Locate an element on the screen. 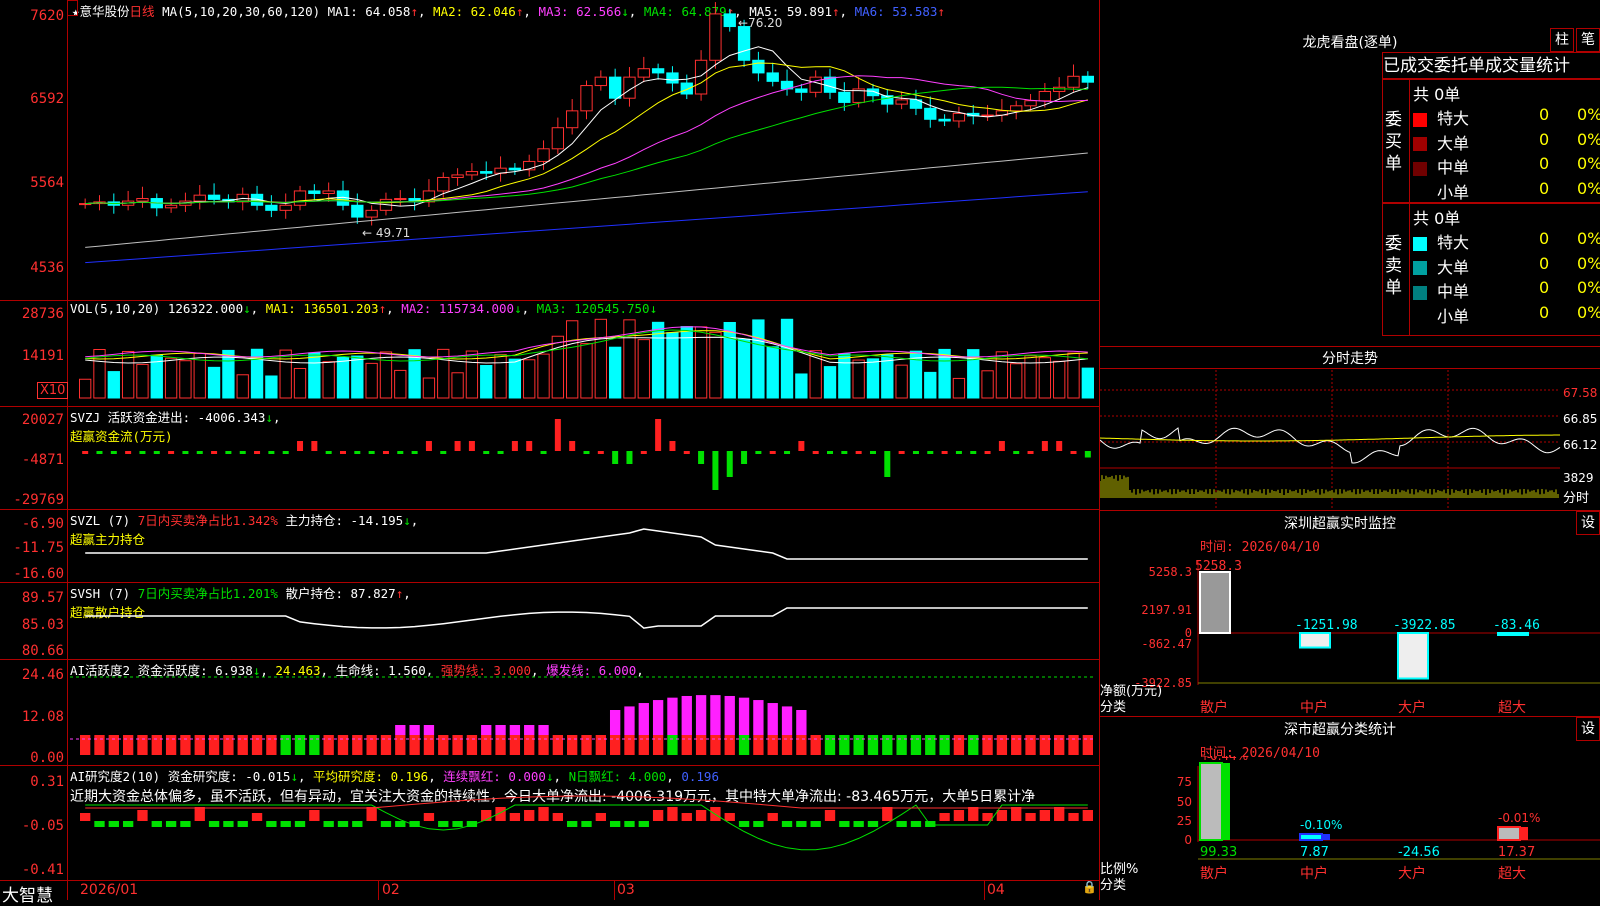 The height and width of the screenshot is (906, 1600). buy-row-pct: 0% is located at coordinates (1588, 139).